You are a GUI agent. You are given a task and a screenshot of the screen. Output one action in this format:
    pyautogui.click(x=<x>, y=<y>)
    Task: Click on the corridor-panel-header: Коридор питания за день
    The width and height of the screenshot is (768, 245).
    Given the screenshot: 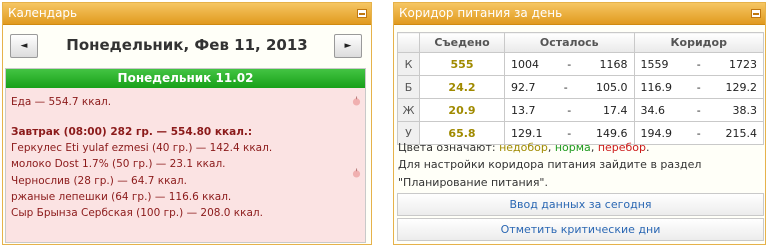 What is the action you would take?
    pyautogui.click(x=579, y=14)
    